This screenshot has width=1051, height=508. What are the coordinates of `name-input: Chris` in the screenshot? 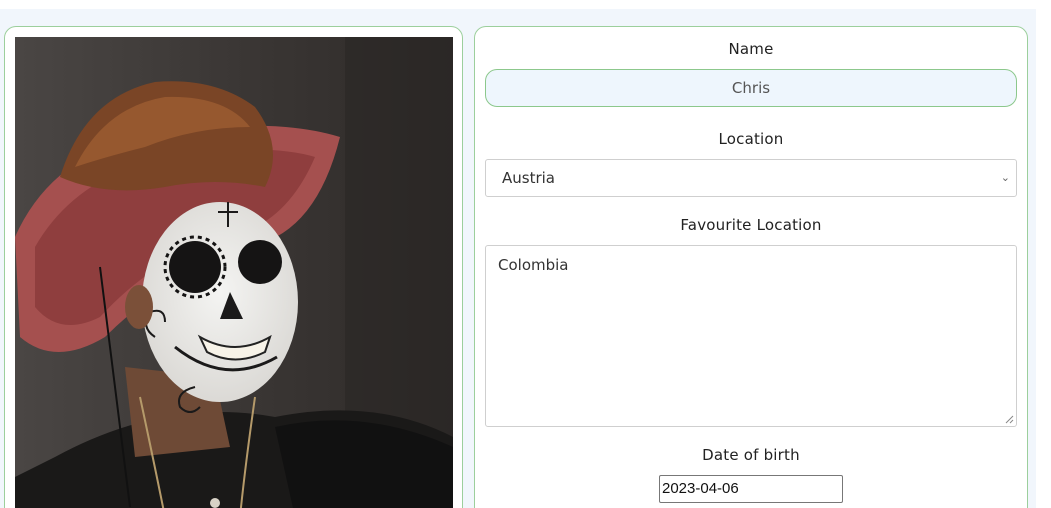 It's located at (751, 88).